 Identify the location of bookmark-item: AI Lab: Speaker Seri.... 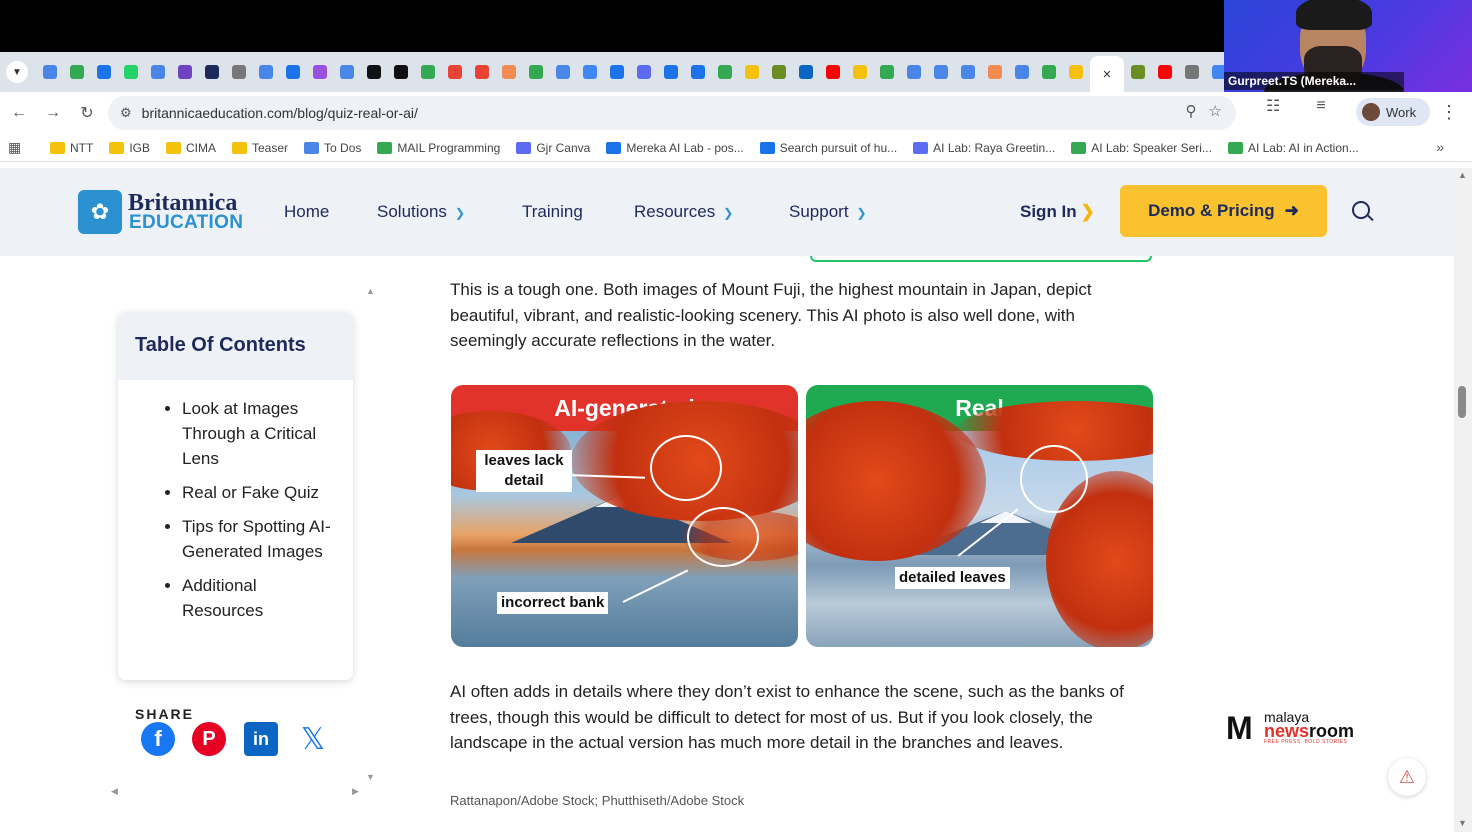
(1141, 148).